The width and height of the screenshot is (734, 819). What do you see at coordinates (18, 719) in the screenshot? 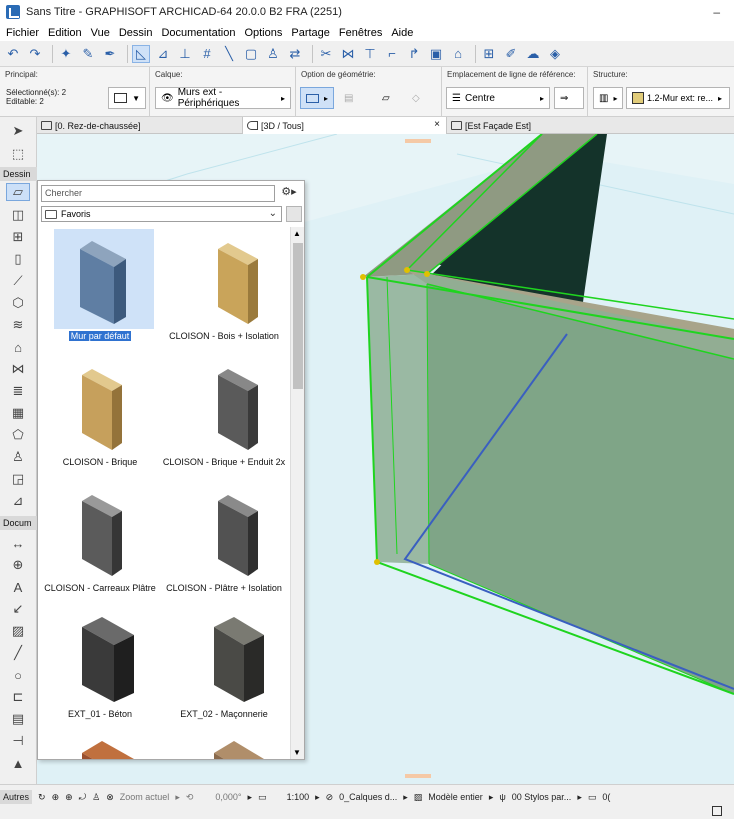
I see `drawing-tool-icon: ▤` at bounding box center [18, 719].